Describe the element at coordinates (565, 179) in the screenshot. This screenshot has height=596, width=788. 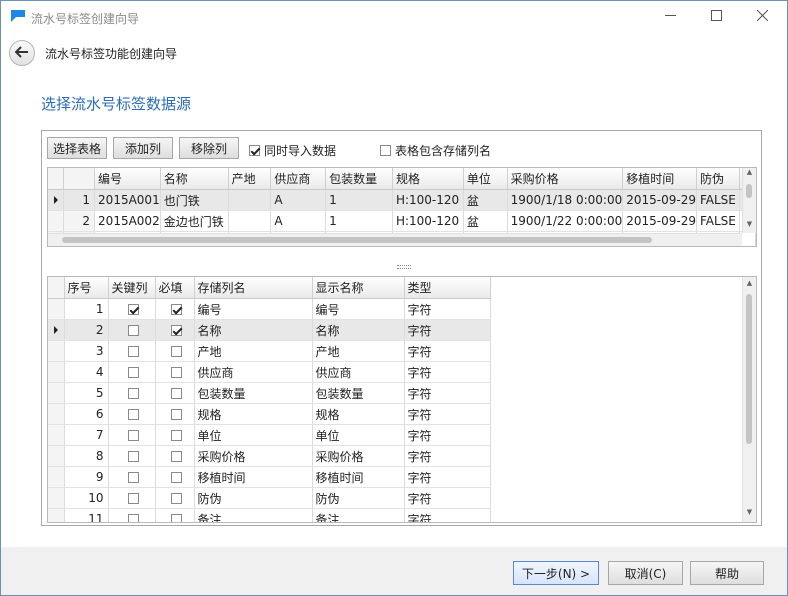
I see `column-header: 采购价格` at that location.